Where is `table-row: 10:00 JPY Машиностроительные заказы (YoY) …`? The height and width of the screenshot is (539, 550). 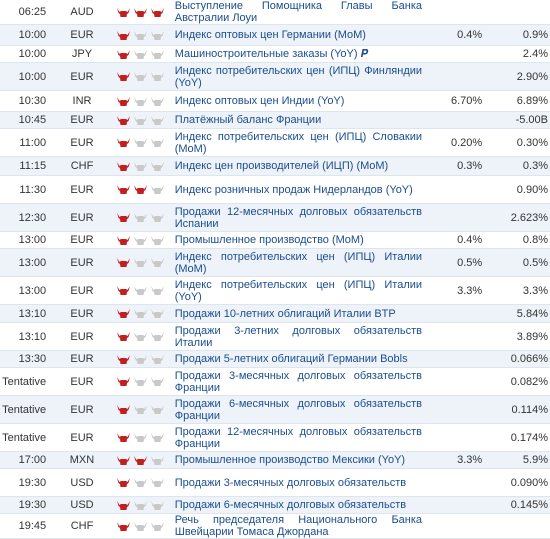
table-row: 10:00 JPY Машиностроительные заказы (YoY) … is located at coordinates (275, 54).